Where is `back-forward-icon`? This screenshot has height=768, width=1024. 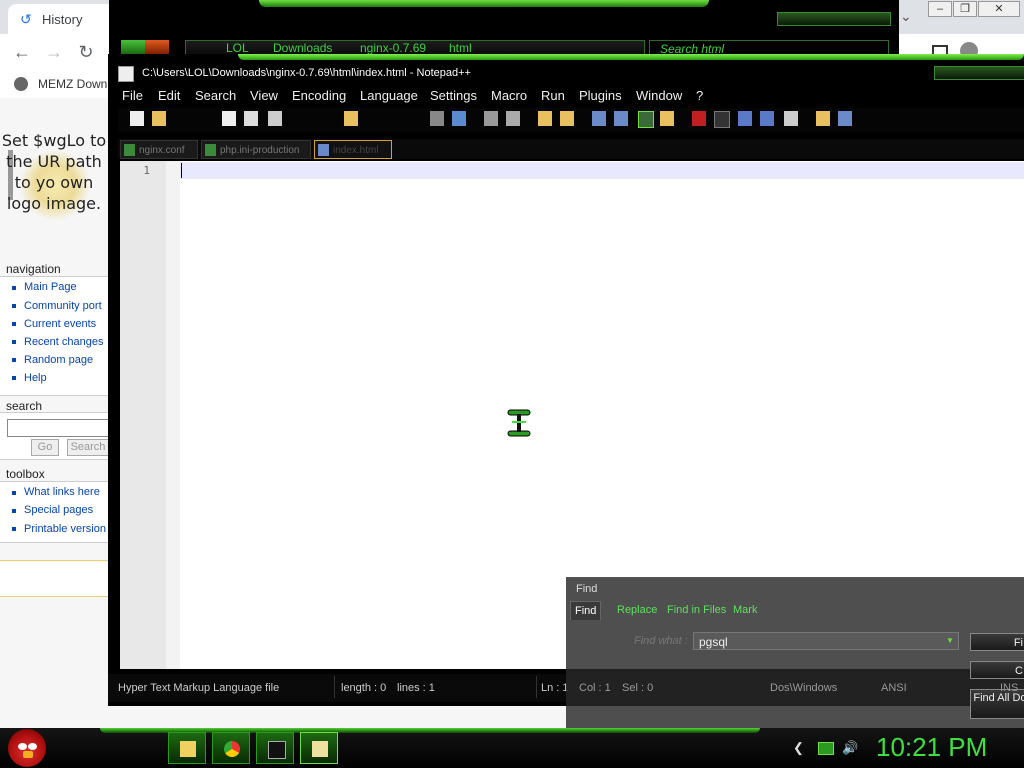
back-forward-icon is located at coordinates (133, 47).